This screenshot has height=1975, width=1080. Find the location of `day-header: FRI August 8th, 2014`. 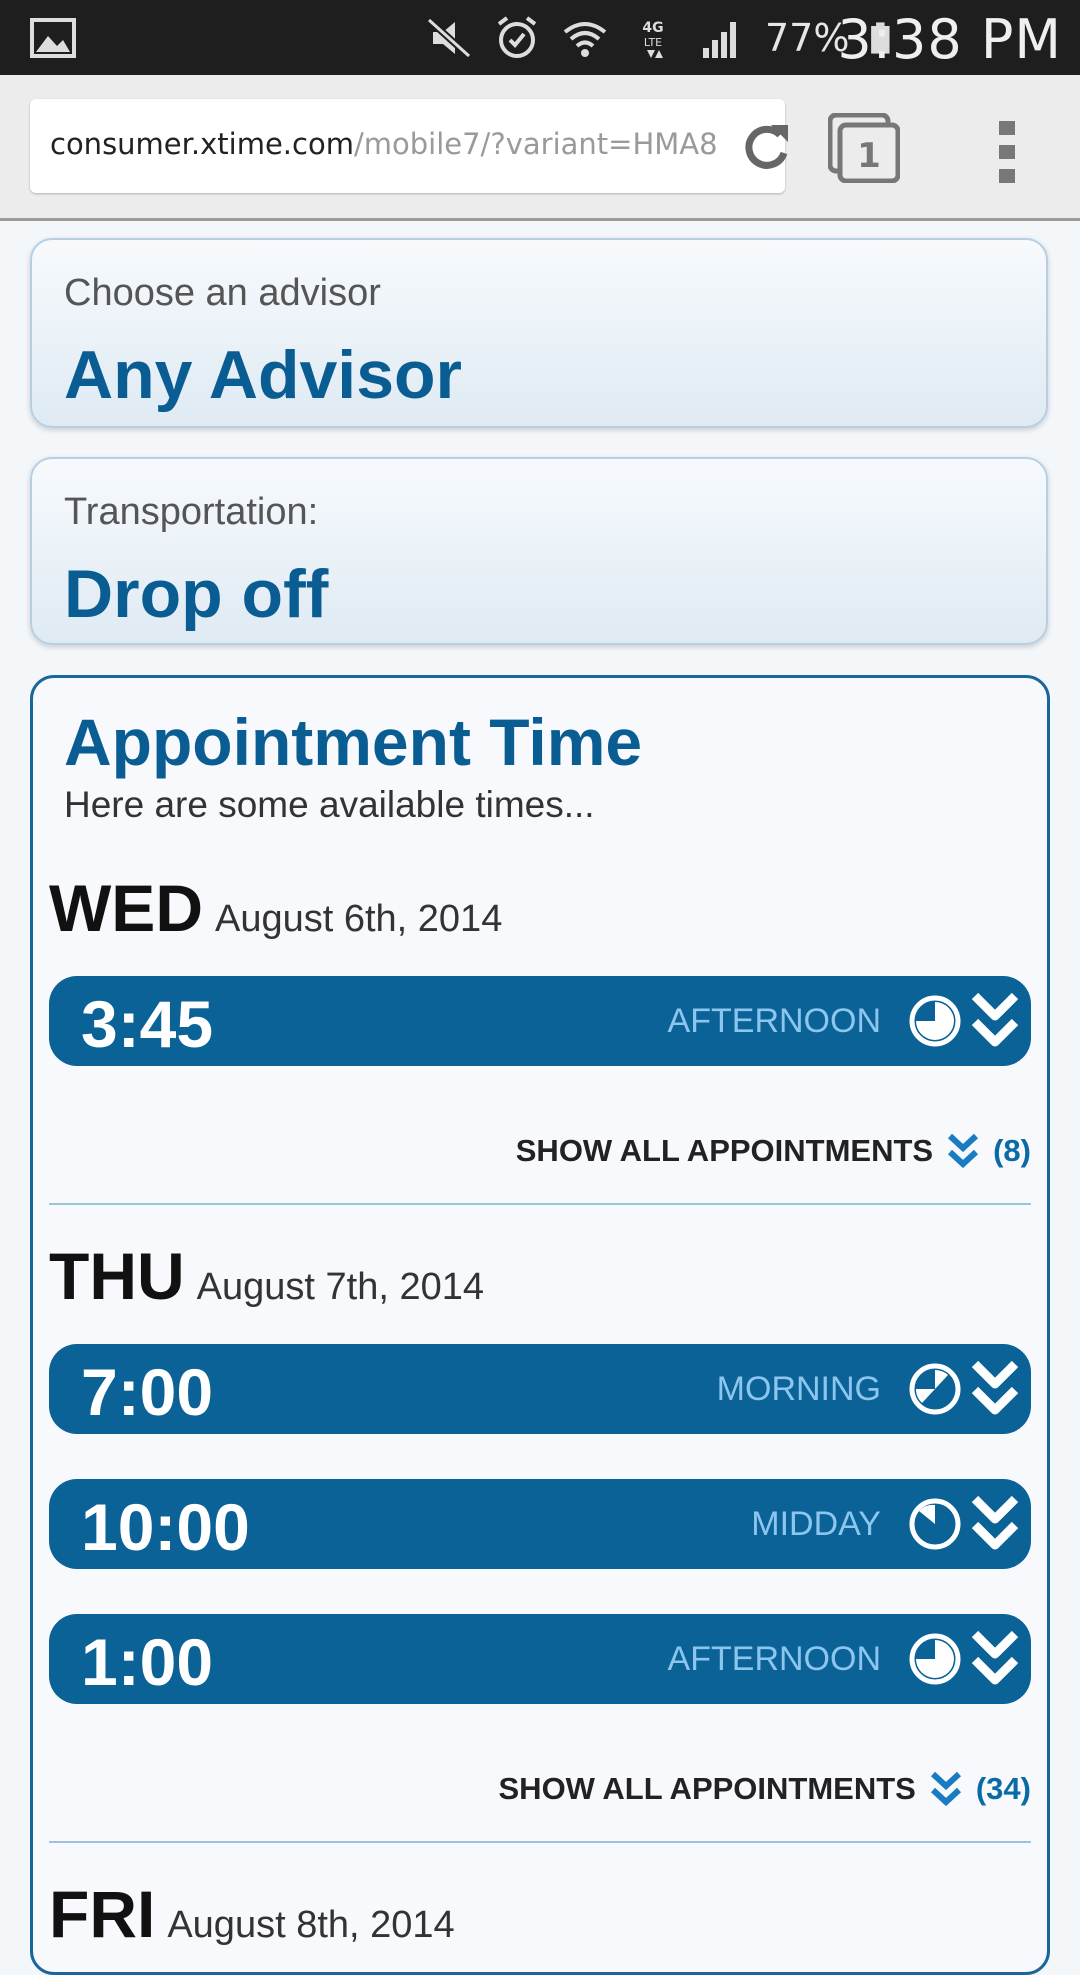

day-header: FRI August 8th, 2014 is located at coordinates (252, 1914).